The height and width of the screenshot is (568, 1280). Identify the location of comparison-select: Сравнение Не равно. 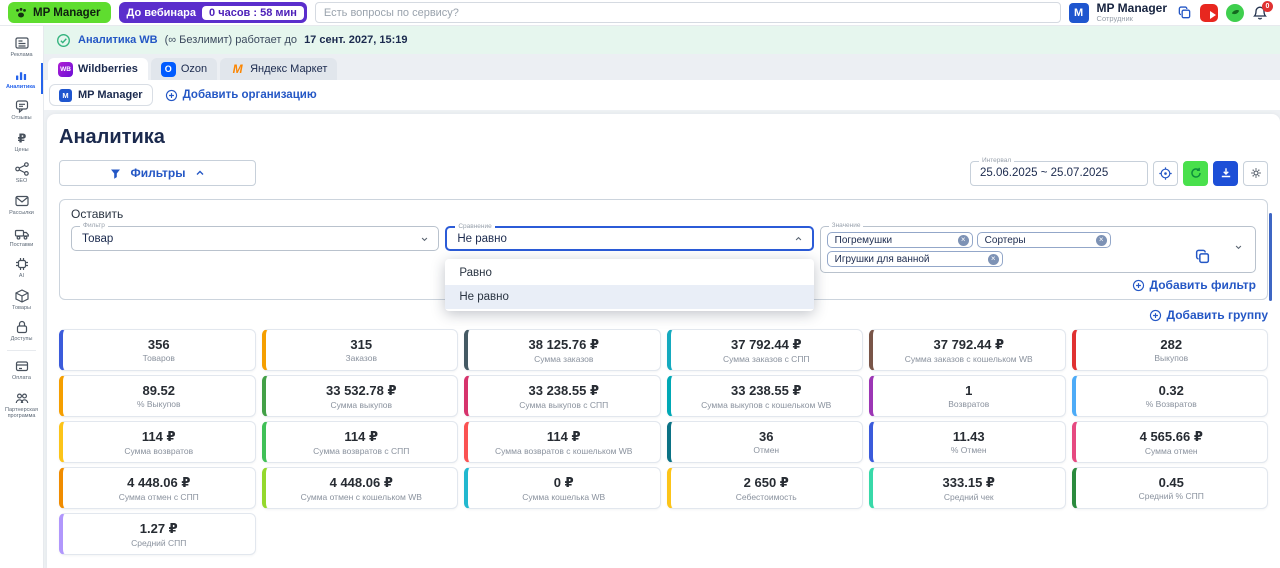
(629, 237).